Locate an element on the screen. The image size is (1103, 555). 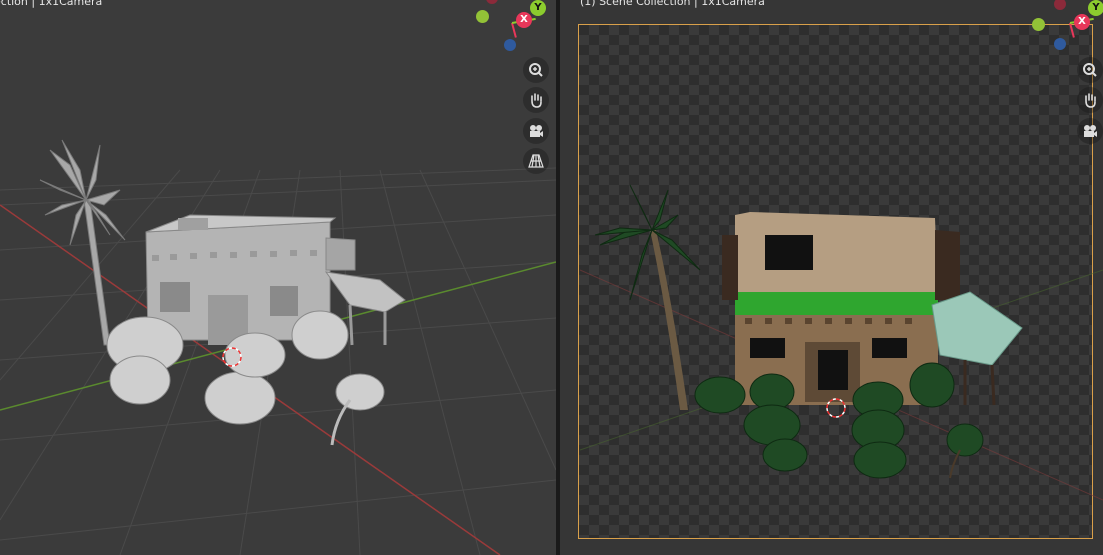
viewport-header: (1) Scene Collection | 1x1Camera is located at coordinates (672, 4).